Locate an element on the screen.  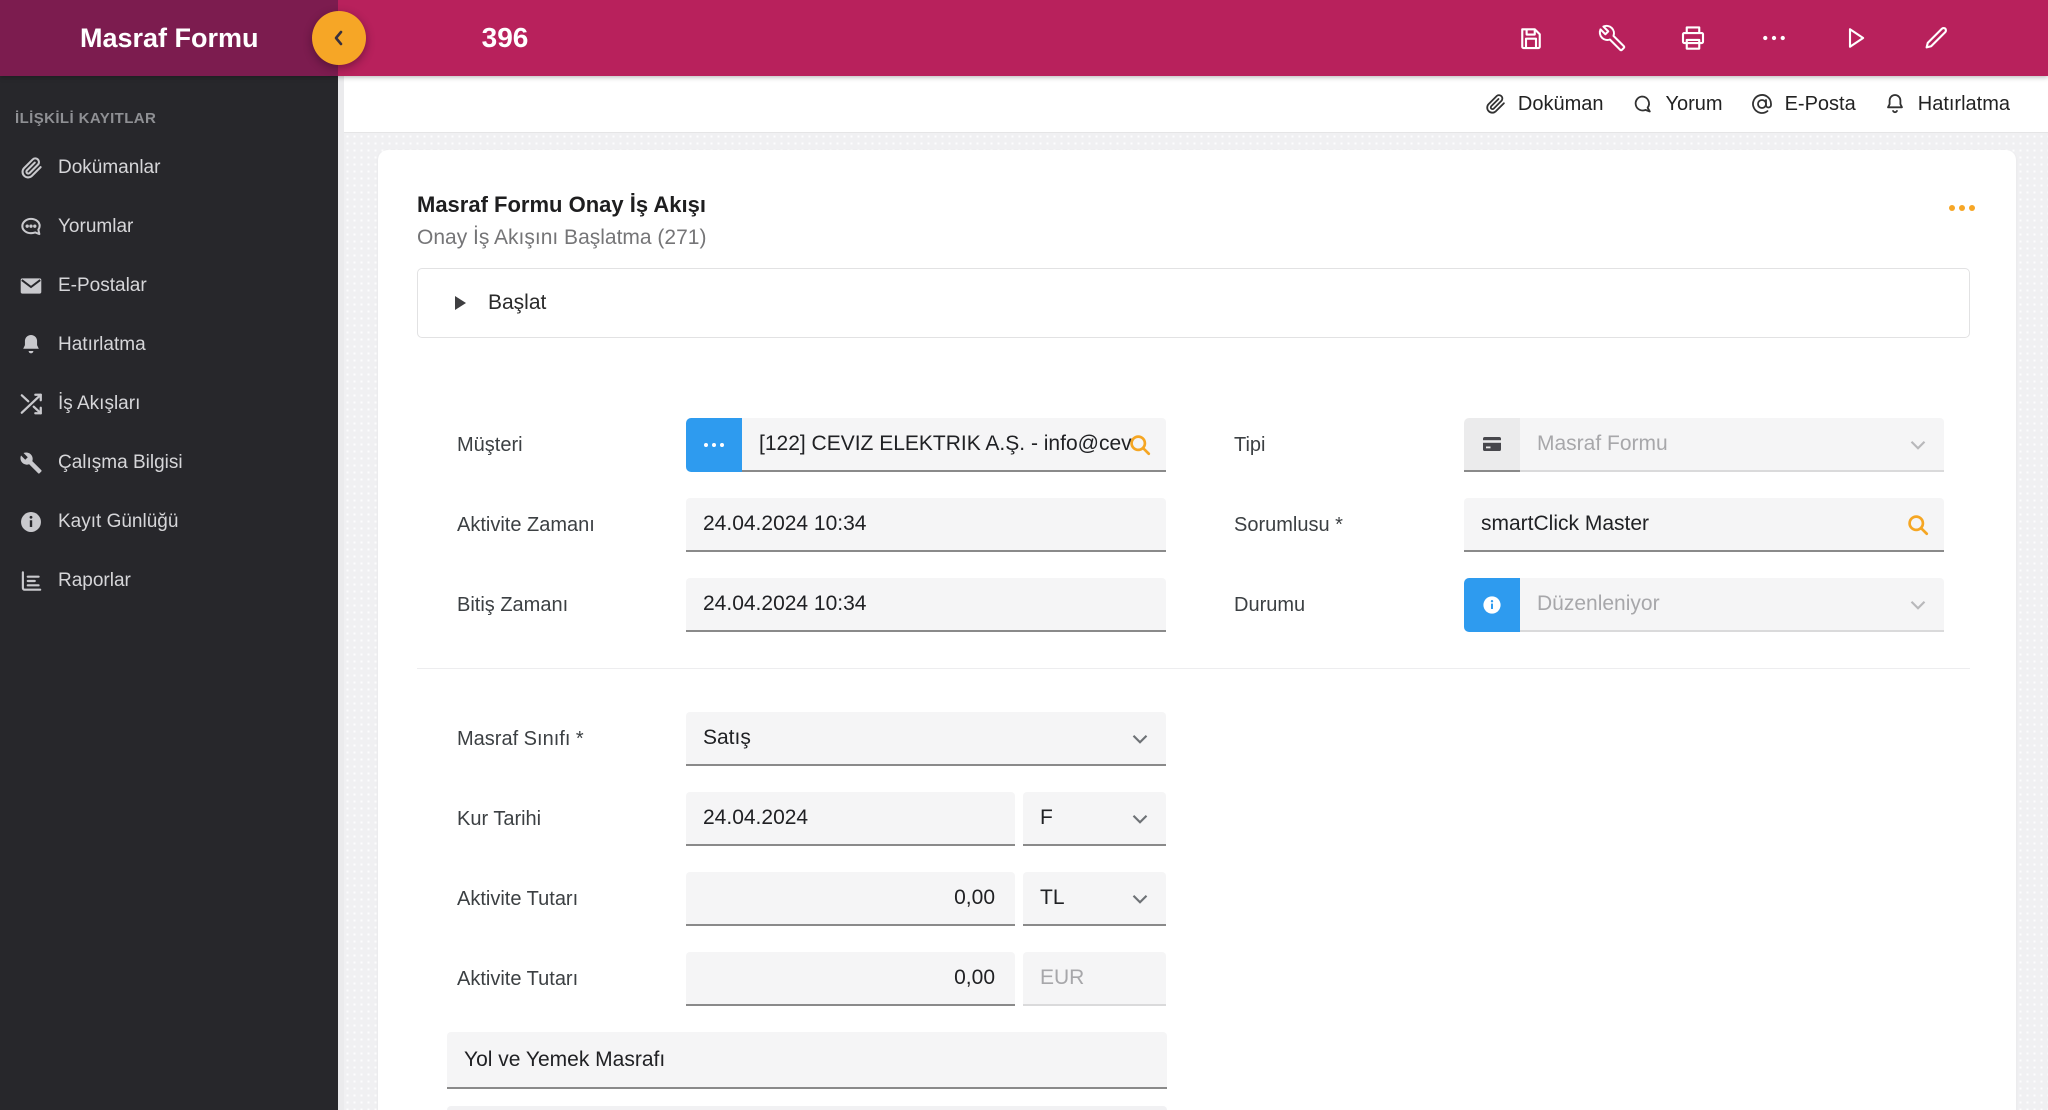
back-button is located at coordinates (339, 38).